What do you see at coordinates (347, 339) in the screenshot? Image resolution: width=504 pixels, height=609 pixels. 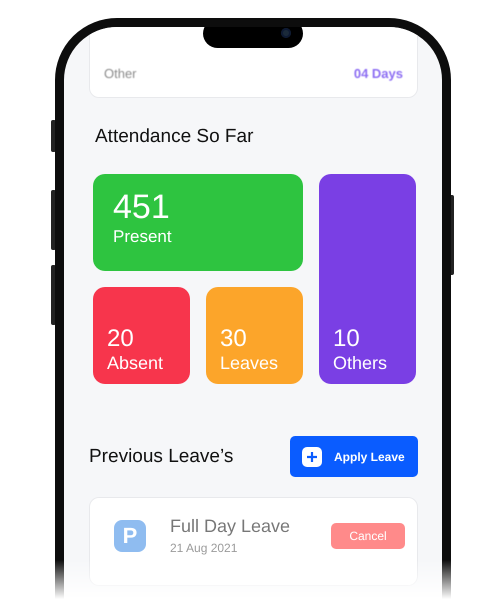 I see `stat-value: 10` at bounding box center [347, 339].